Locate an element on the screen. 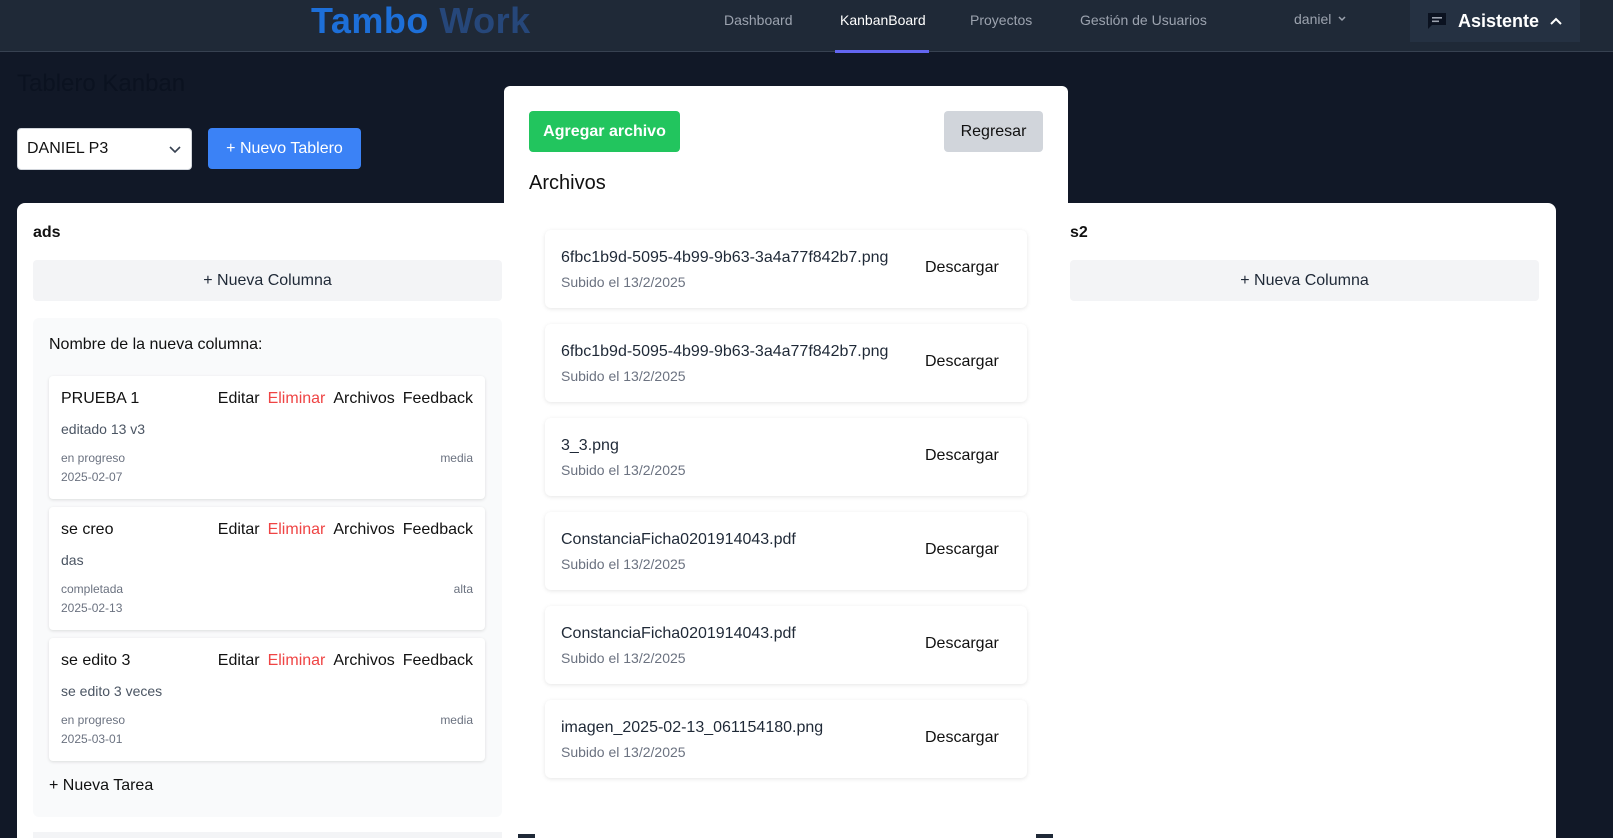 The height and width of the screenshot is (838, 1613). new-column-button: + Nueva Columna is located at coordinates (267, 280).